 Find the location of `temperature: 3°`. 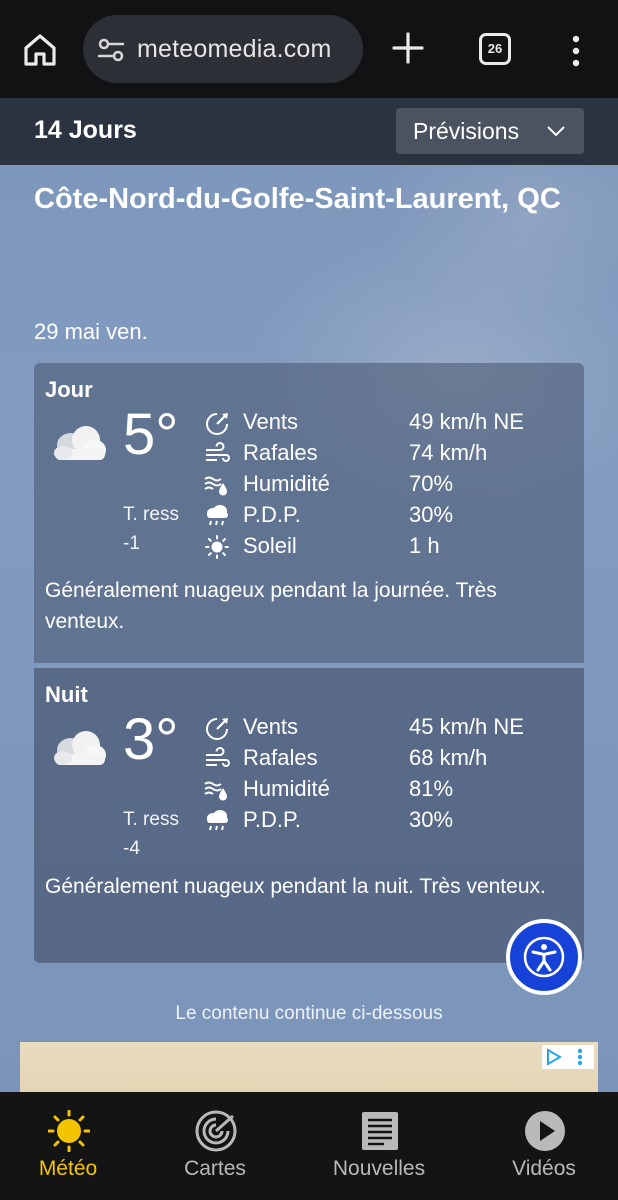

temperature: 3° is located at coordinates (151, 739).